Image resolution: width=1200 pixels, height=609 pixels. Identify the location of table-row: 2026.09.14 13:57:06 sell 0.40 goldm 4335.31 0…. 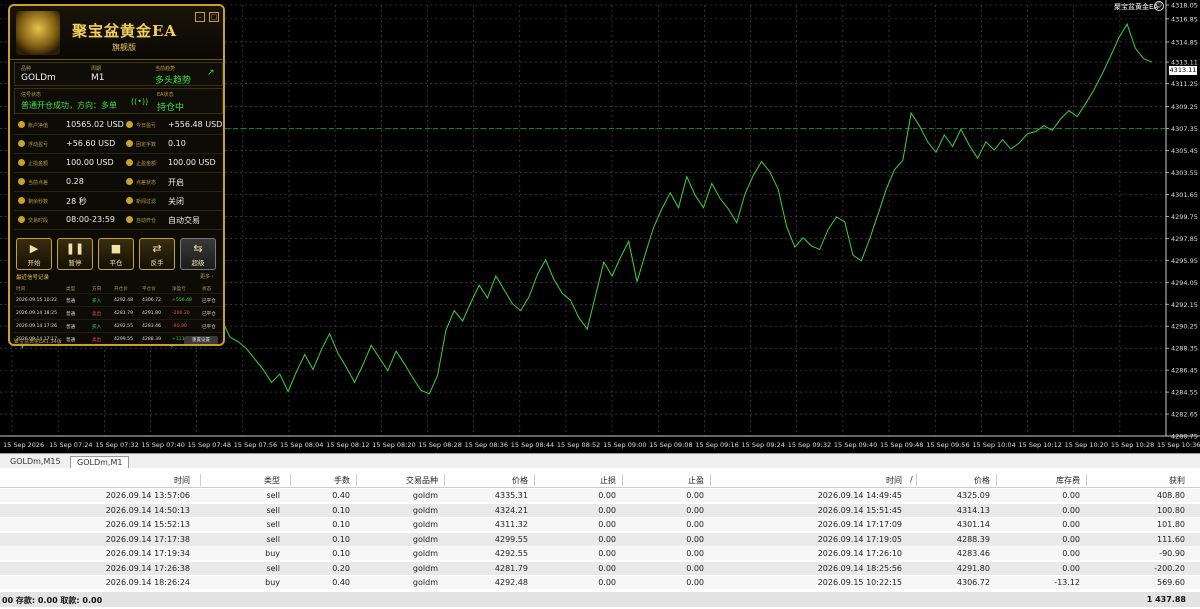
(600, 495).